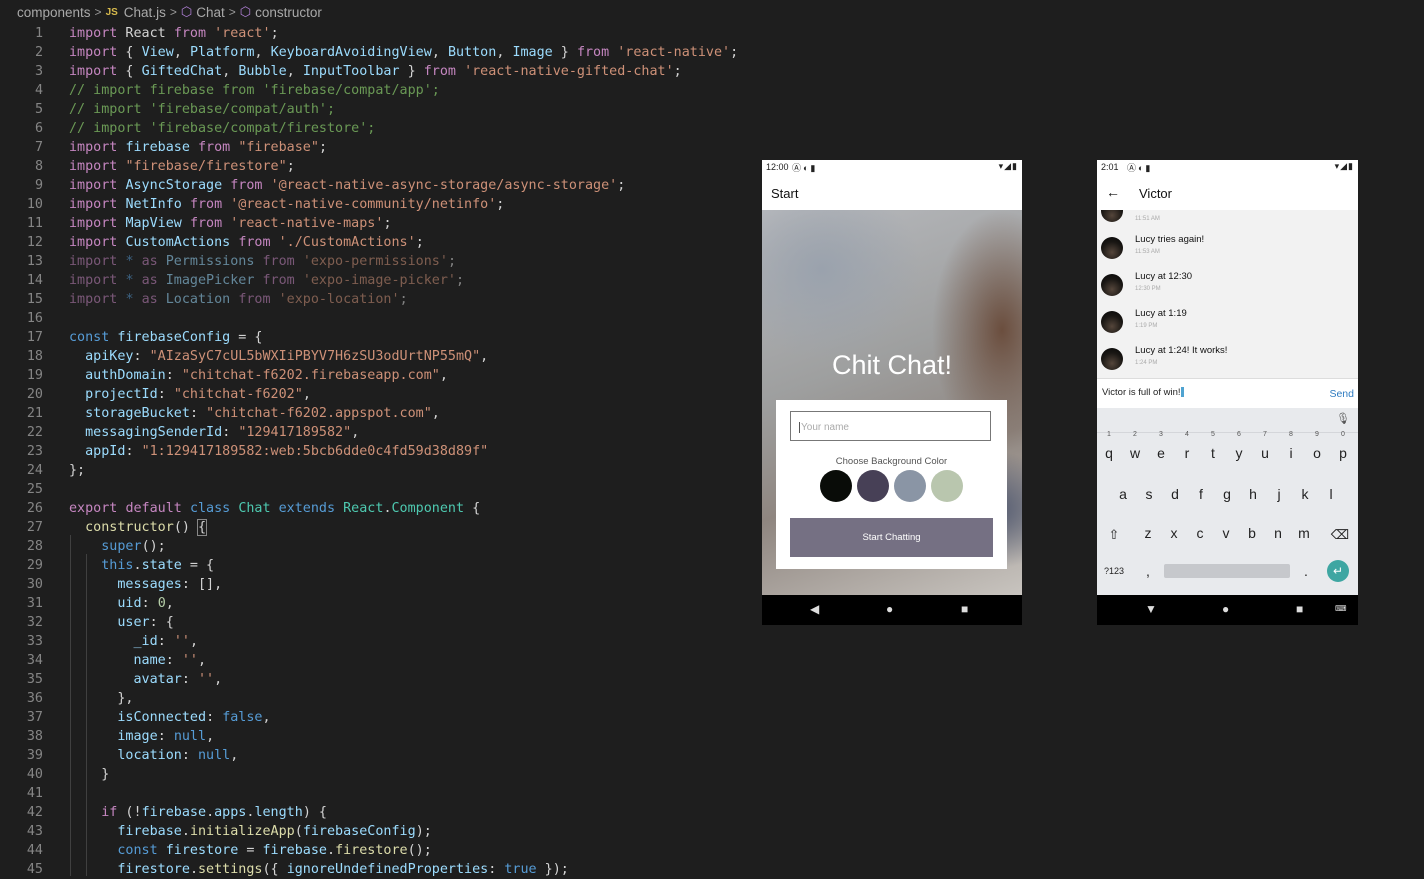  Describe the element at coordinates (1109, 449) in the screenshot. I see `key-q: 1q` at that location.